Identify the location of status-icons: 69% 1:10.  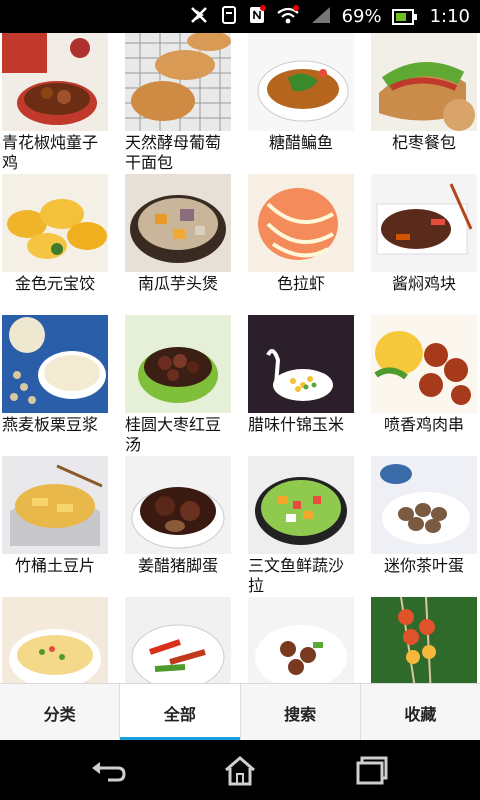
(329, 16).